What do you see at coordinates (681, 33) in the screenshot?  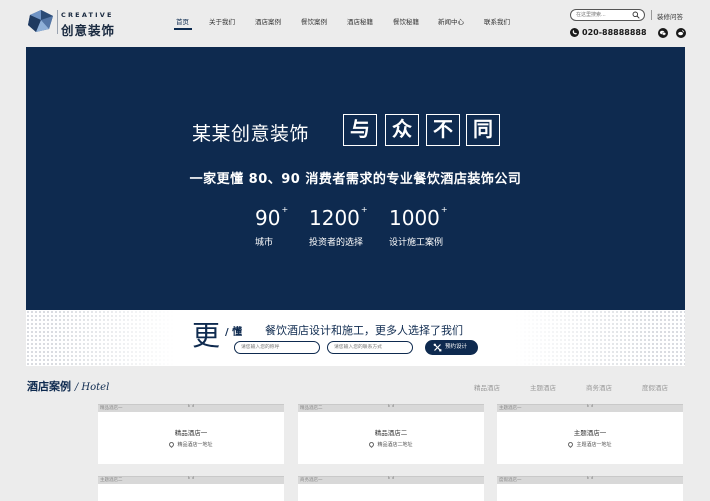 I see `weibo-icon` at bounding box center [681, 33].